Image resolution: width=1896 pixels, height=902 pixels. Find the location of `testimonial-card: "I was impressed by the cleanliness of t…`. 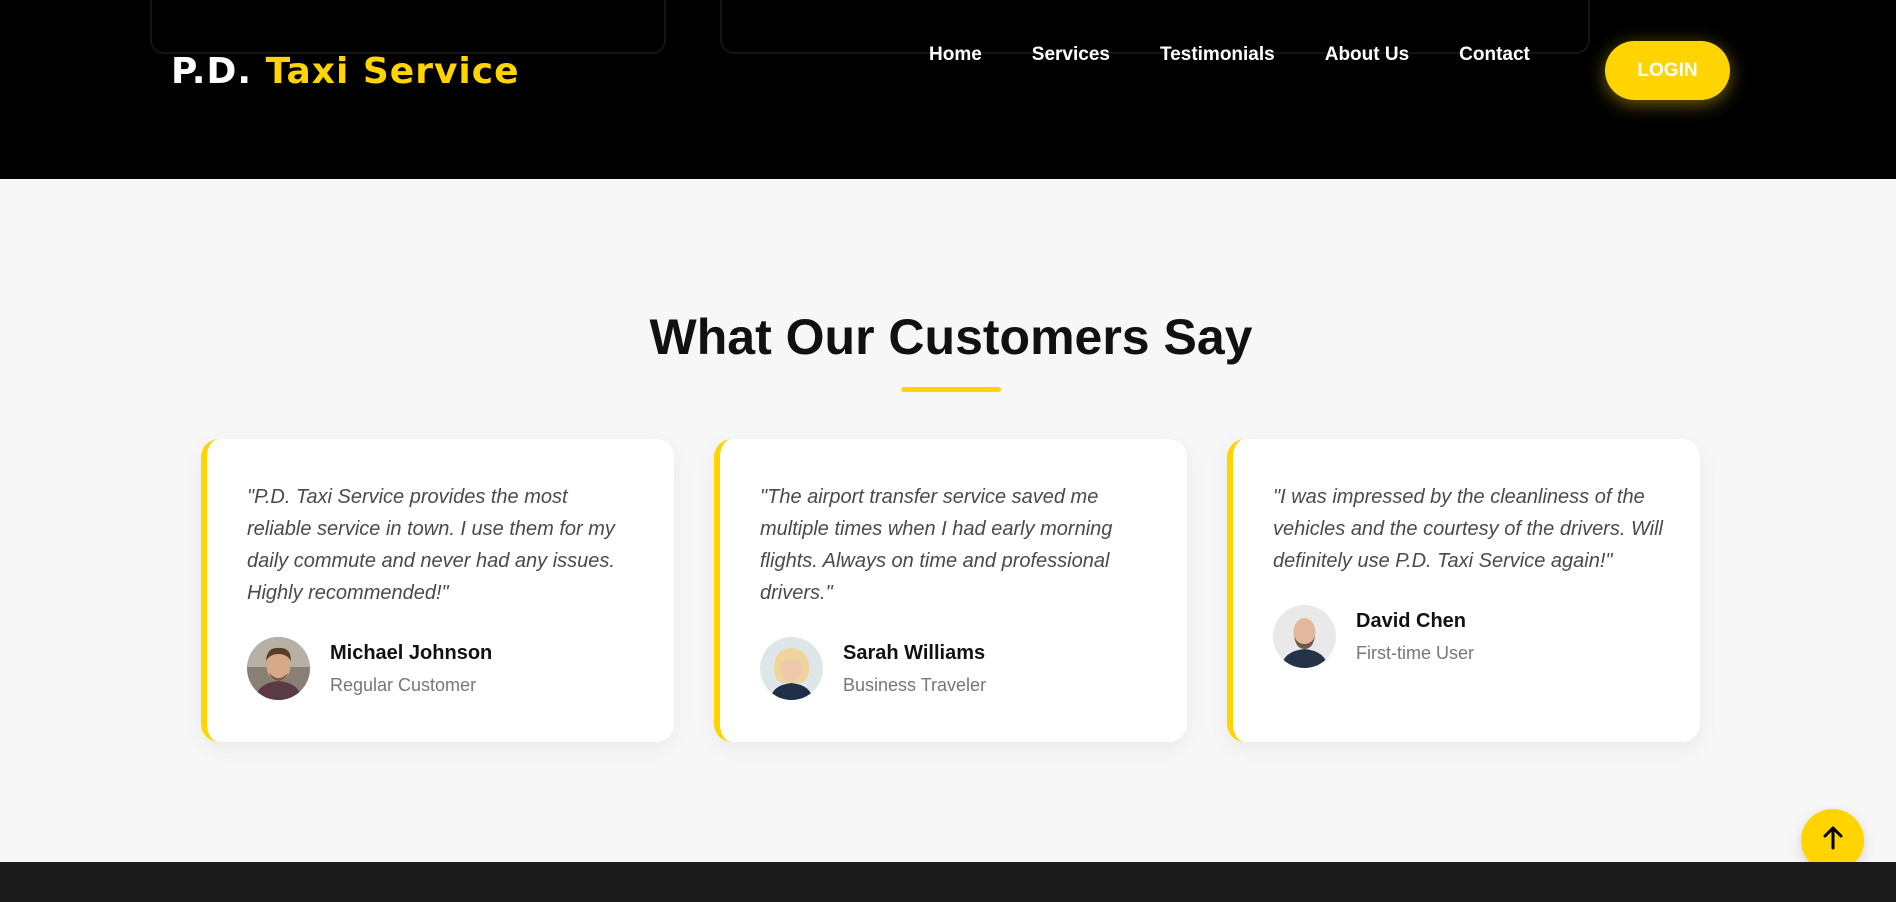

testimonial-card: "I was impressed by the cleanliness of t… is located at coordinates (1463, 590).